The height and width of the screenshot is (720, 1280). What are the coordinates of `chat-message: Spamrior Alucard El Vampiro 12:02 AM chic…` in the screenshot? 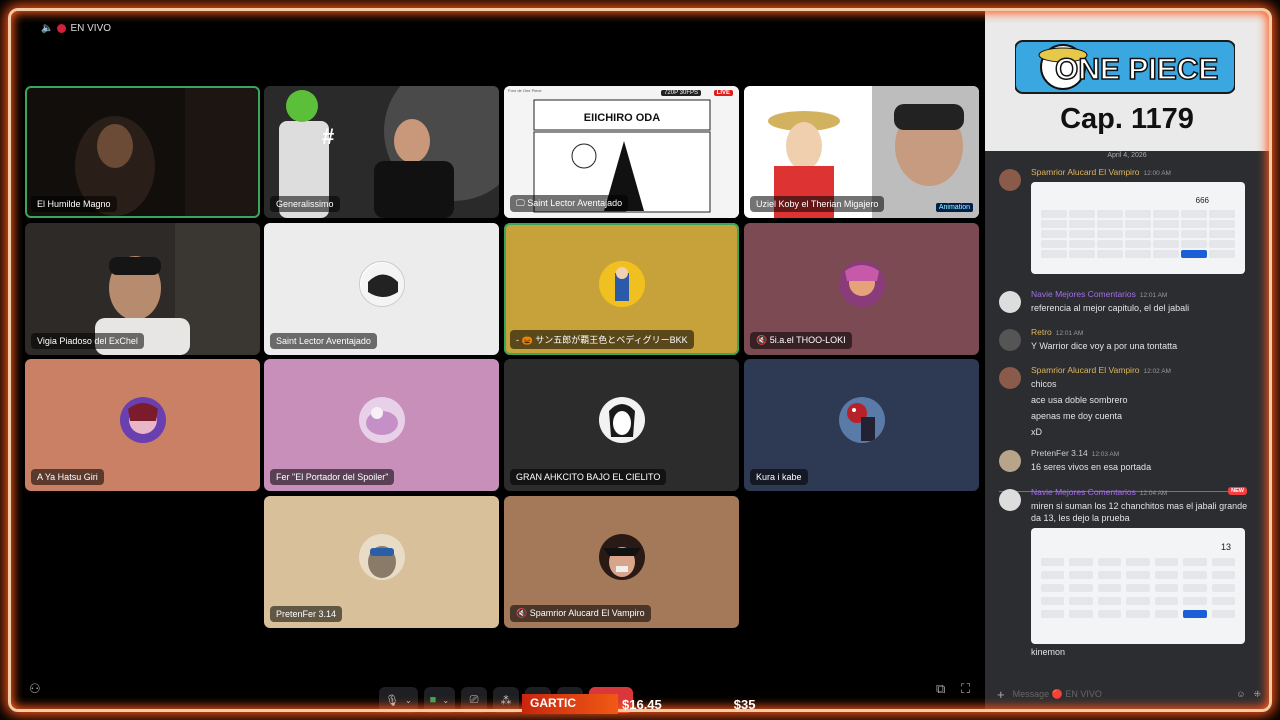 It's located at (1129, 401).